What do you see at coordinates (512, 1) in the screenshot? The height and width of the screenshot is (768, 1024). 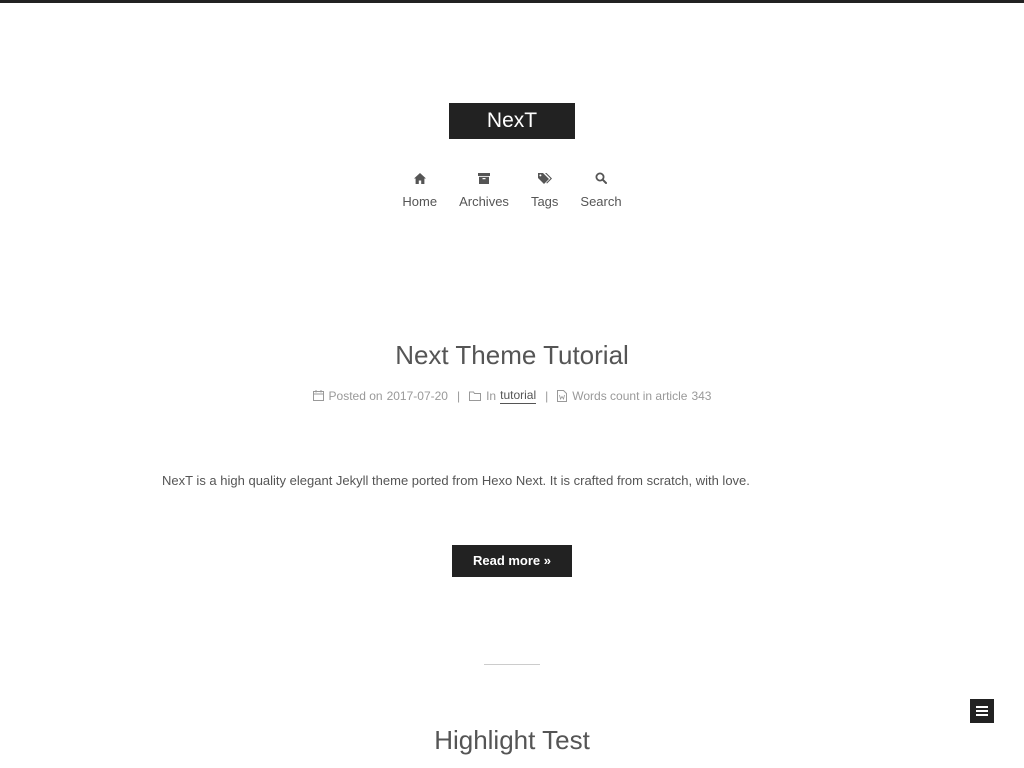 I see `top-accent-bar` at bounding box center [512, 1].